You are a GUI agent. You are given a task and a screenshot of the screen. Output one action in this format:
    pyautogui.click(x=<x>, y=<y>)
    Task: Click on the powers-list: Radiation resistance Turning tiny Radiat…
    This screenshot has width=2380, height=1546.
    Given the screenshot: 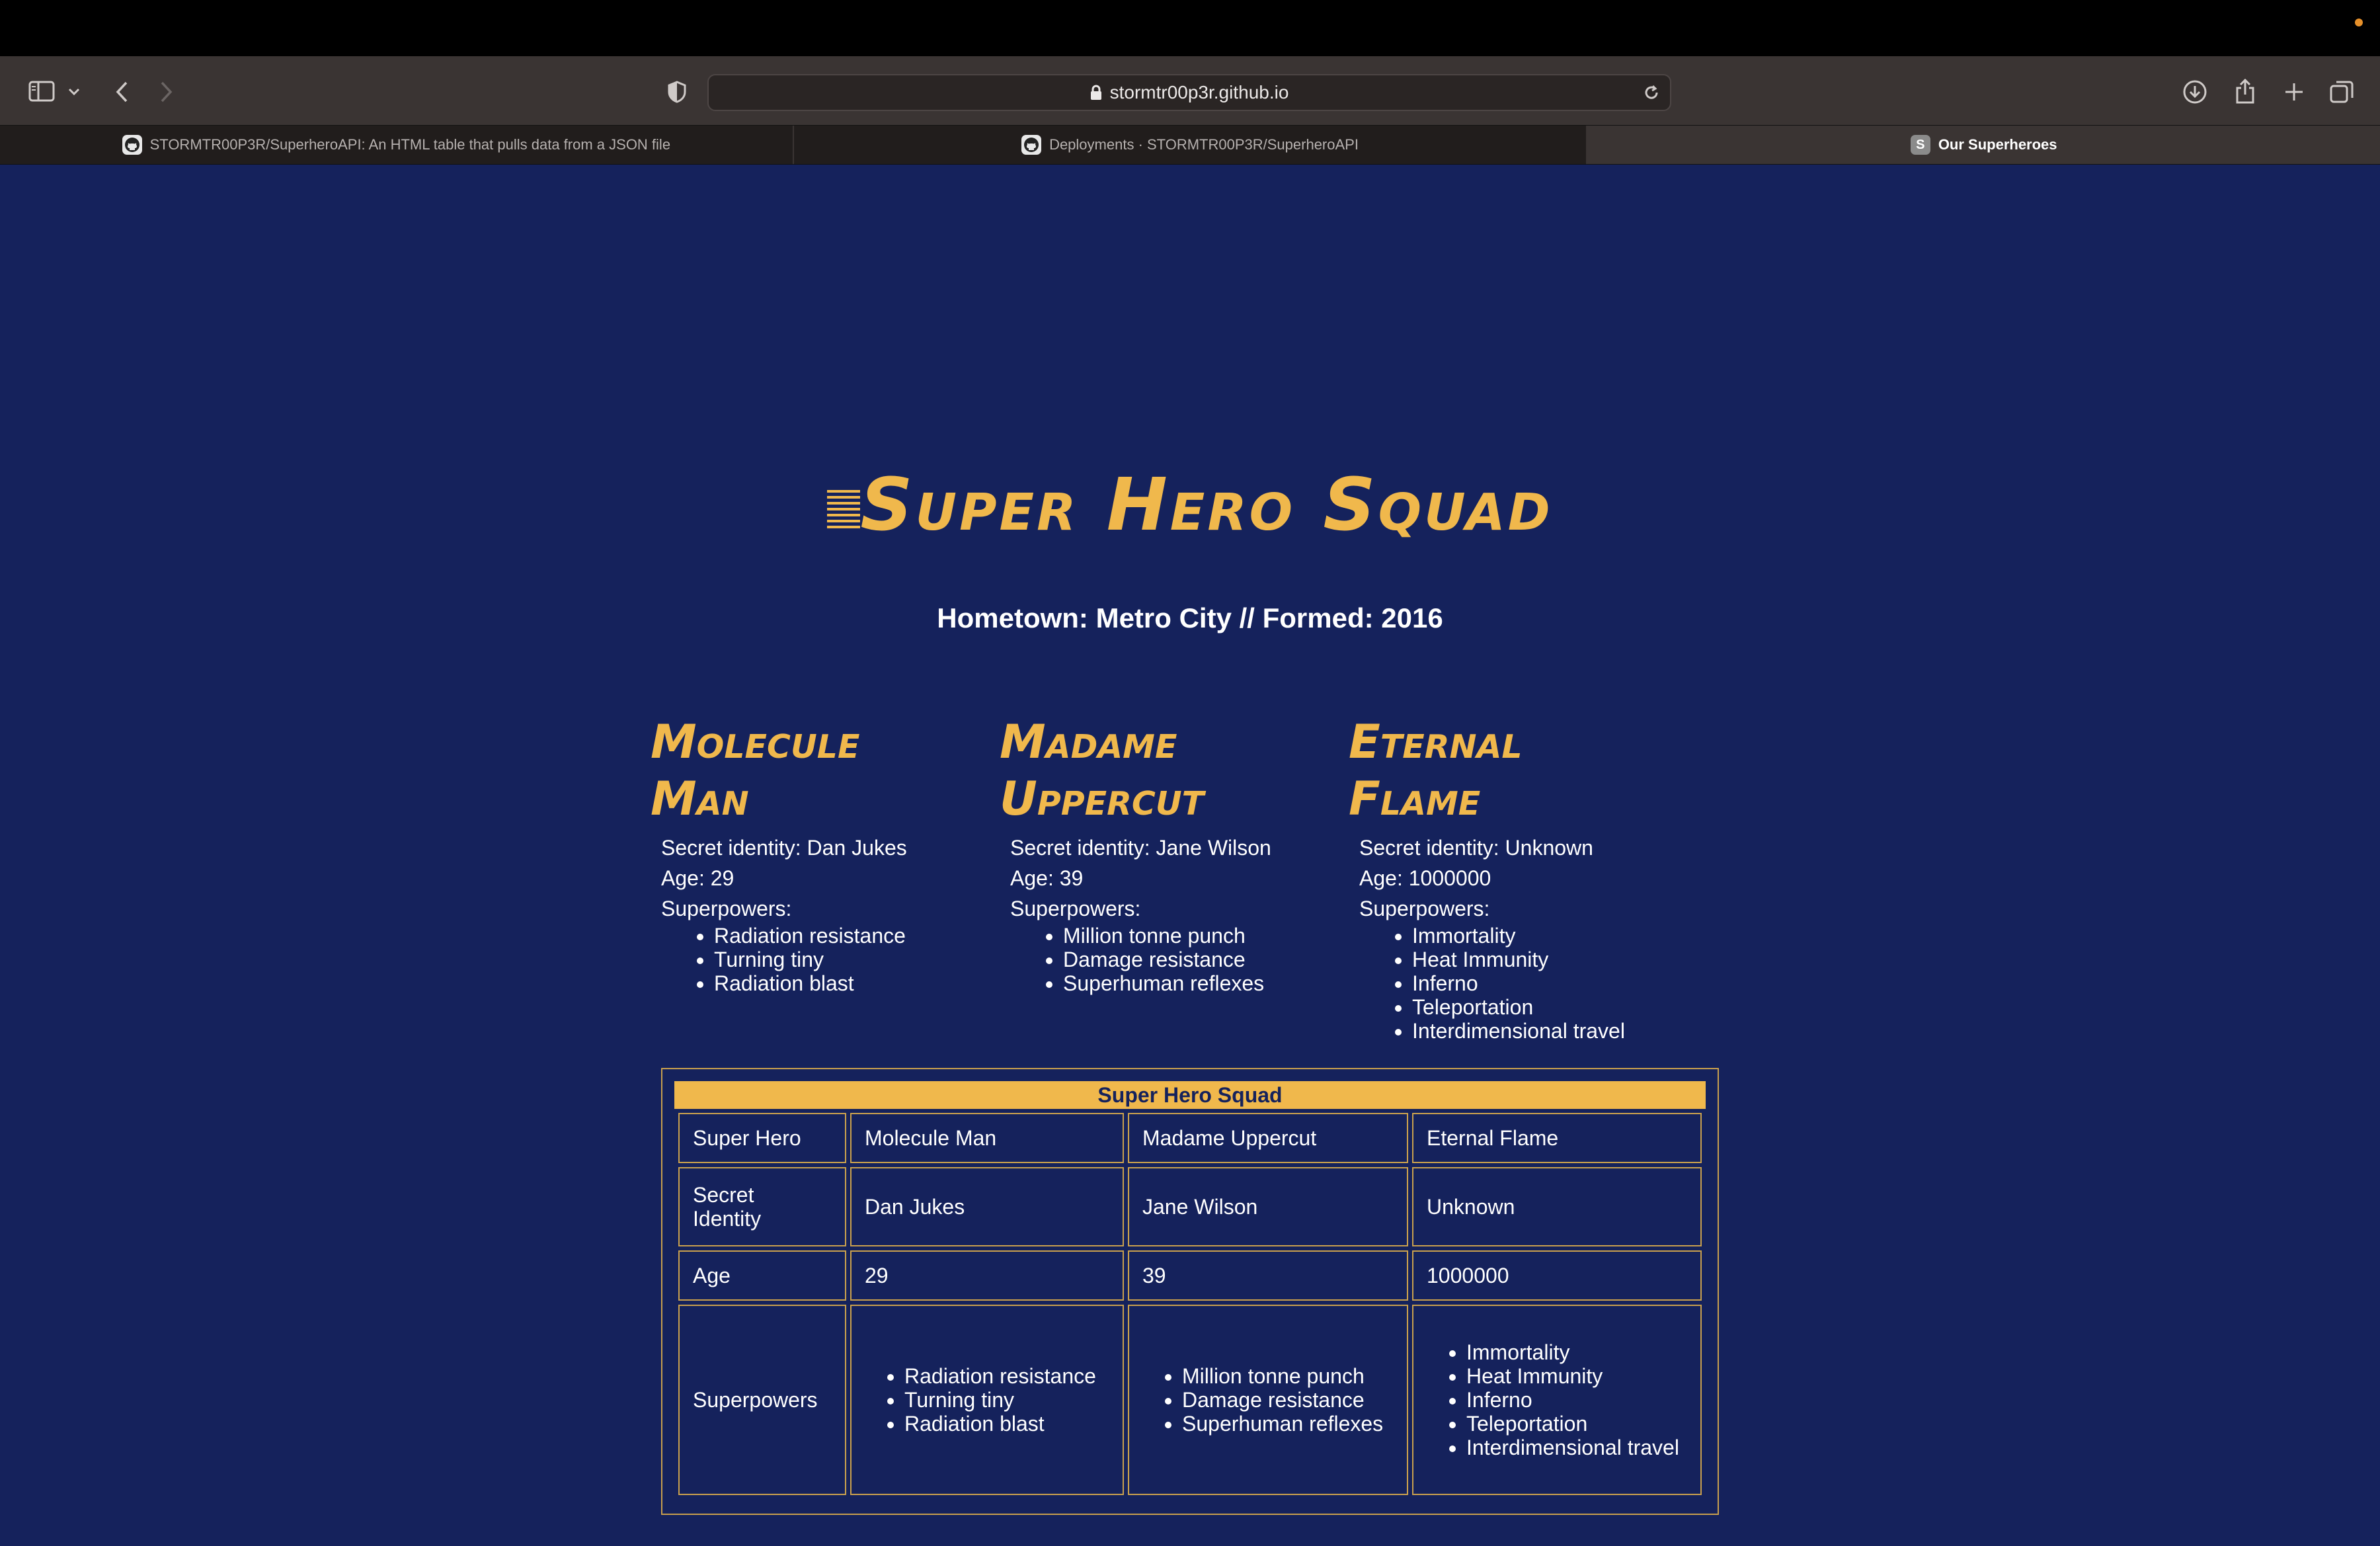 What is the action you would take?
    pyautogui.click(x=987, y=1400)
    